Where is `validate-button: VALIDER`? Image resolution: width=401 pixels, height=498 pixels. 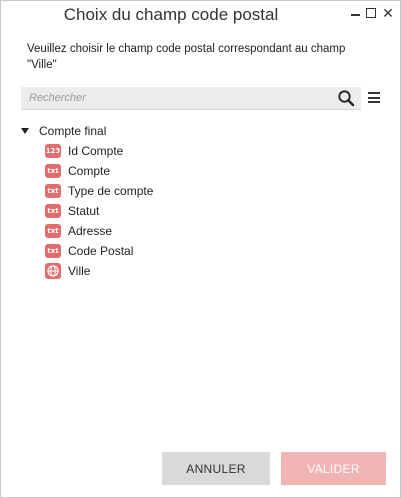
validate-button: VALIDER is located at coordinates (333, 468).